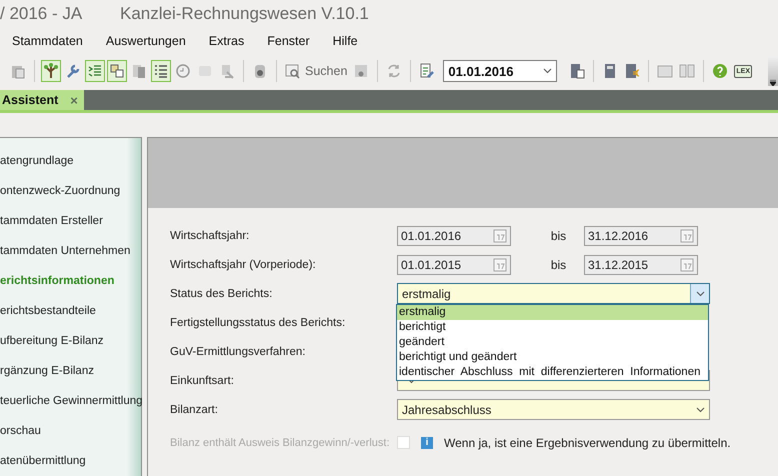 The width and height of the screenshot is (778, 476). What do you see at coordinates (258, 322) in the screenshot?
I see `field-label: Fertigstellungsstatus des Berichts:` at bounding box center [258, 322].